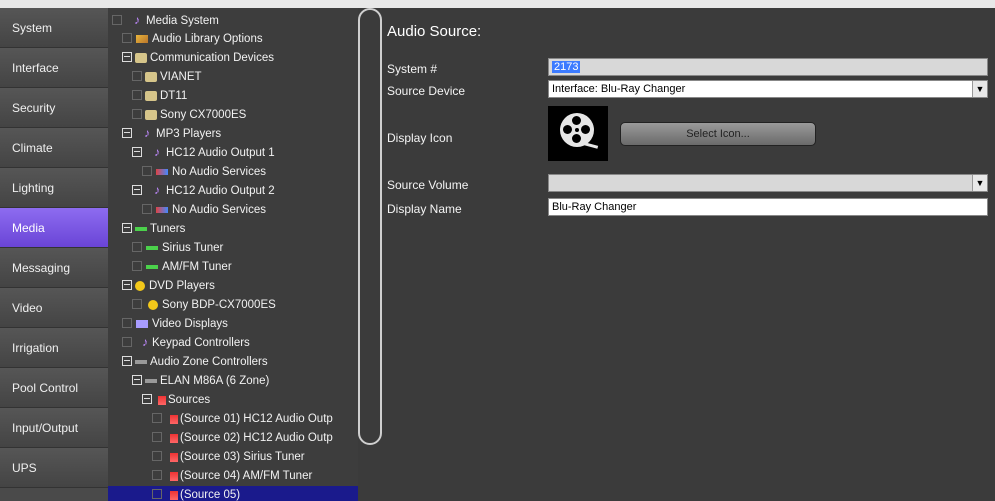  Describe the element at coordinates (242, 457) in the screenshot. I see `tree-node-label: (Source 03) Sirius Tuner` at that location.